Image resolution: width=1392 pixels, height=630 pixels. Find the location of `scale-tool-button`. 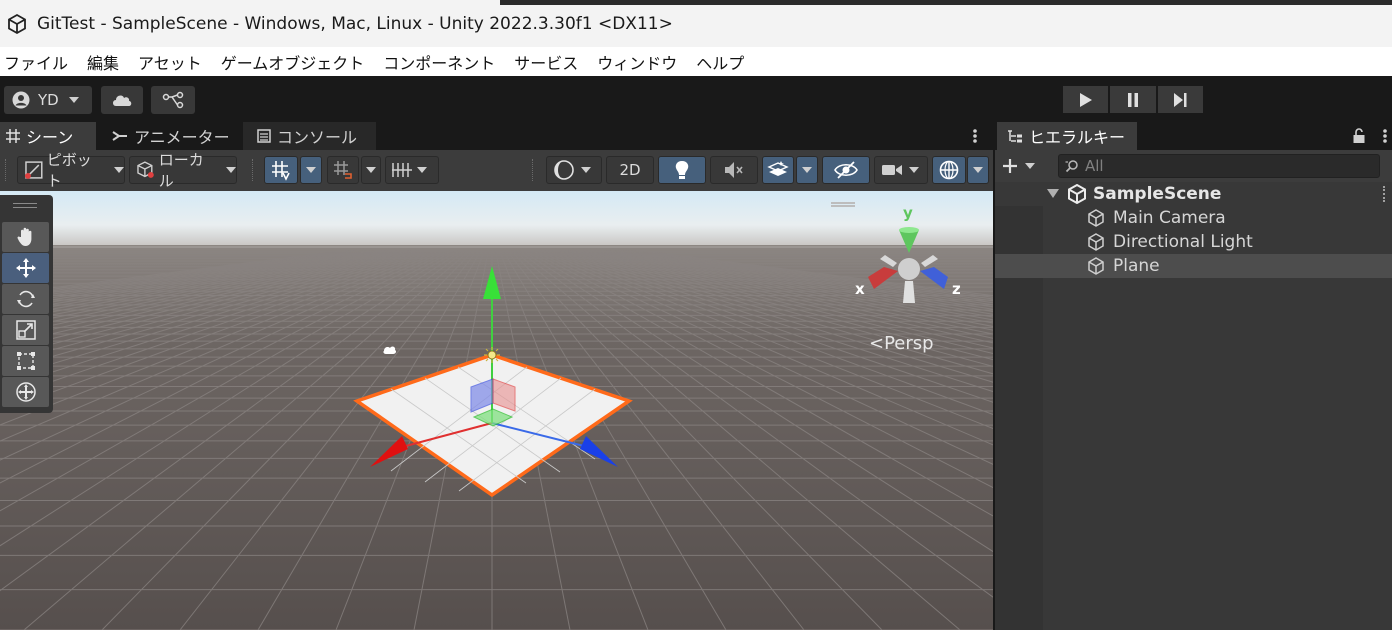

scale-tool-button is located at coordinates (25, 330).